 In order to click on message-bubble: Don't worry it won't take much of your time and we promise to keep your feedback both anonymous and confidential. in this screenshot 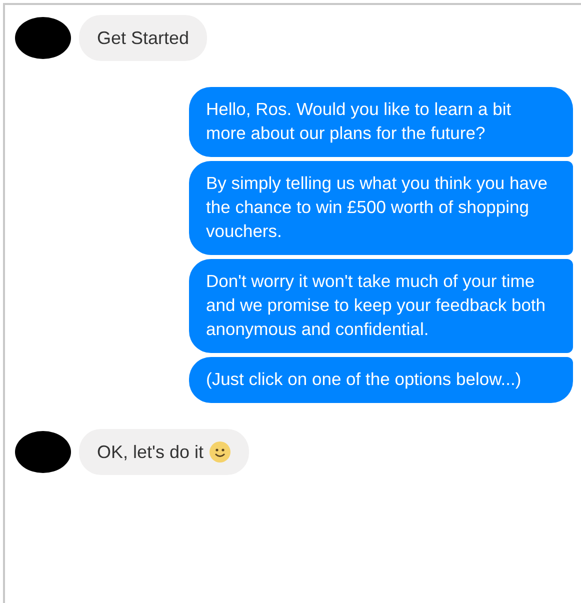, I will do `click(381, 306)`.